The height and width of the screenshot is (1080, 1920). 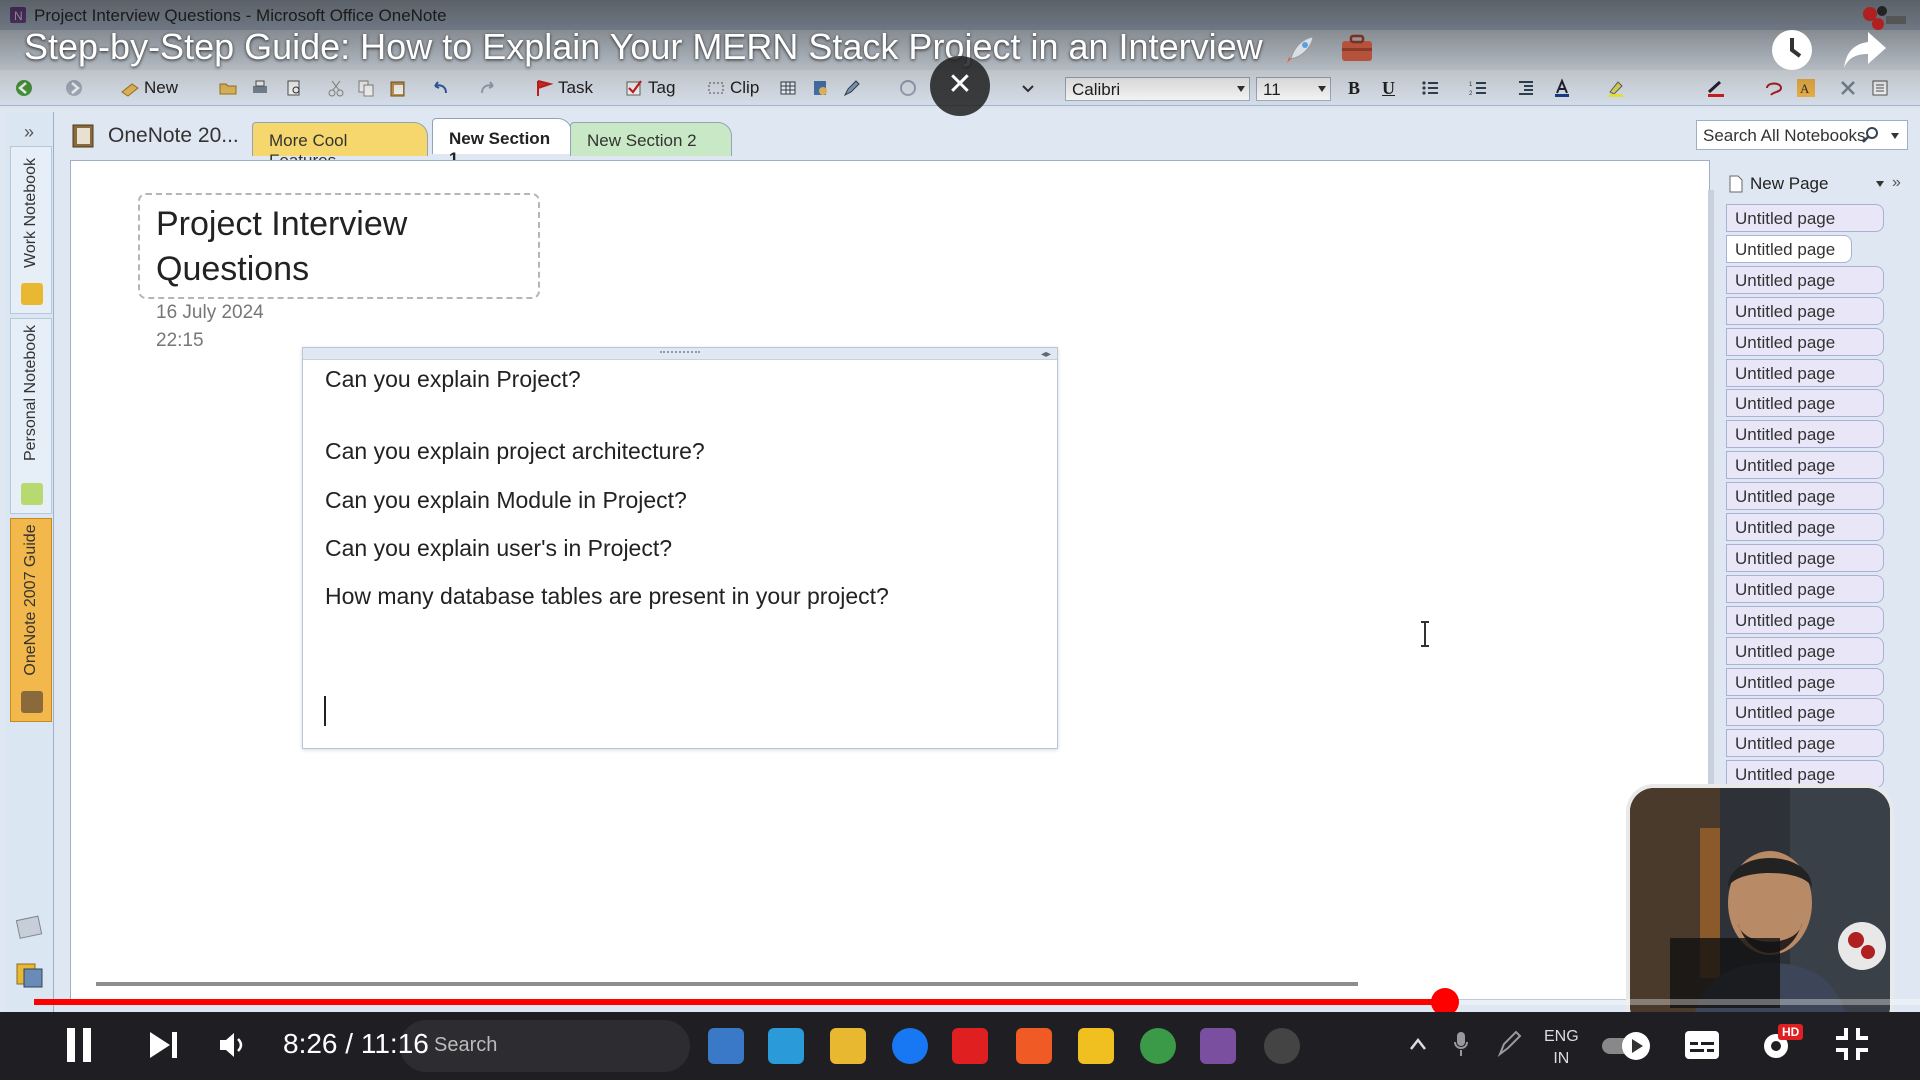 What do you see at coordinates (164, 1045) in the screenshot?
I see `next-video-icon` at bounding box center [164, 1045].